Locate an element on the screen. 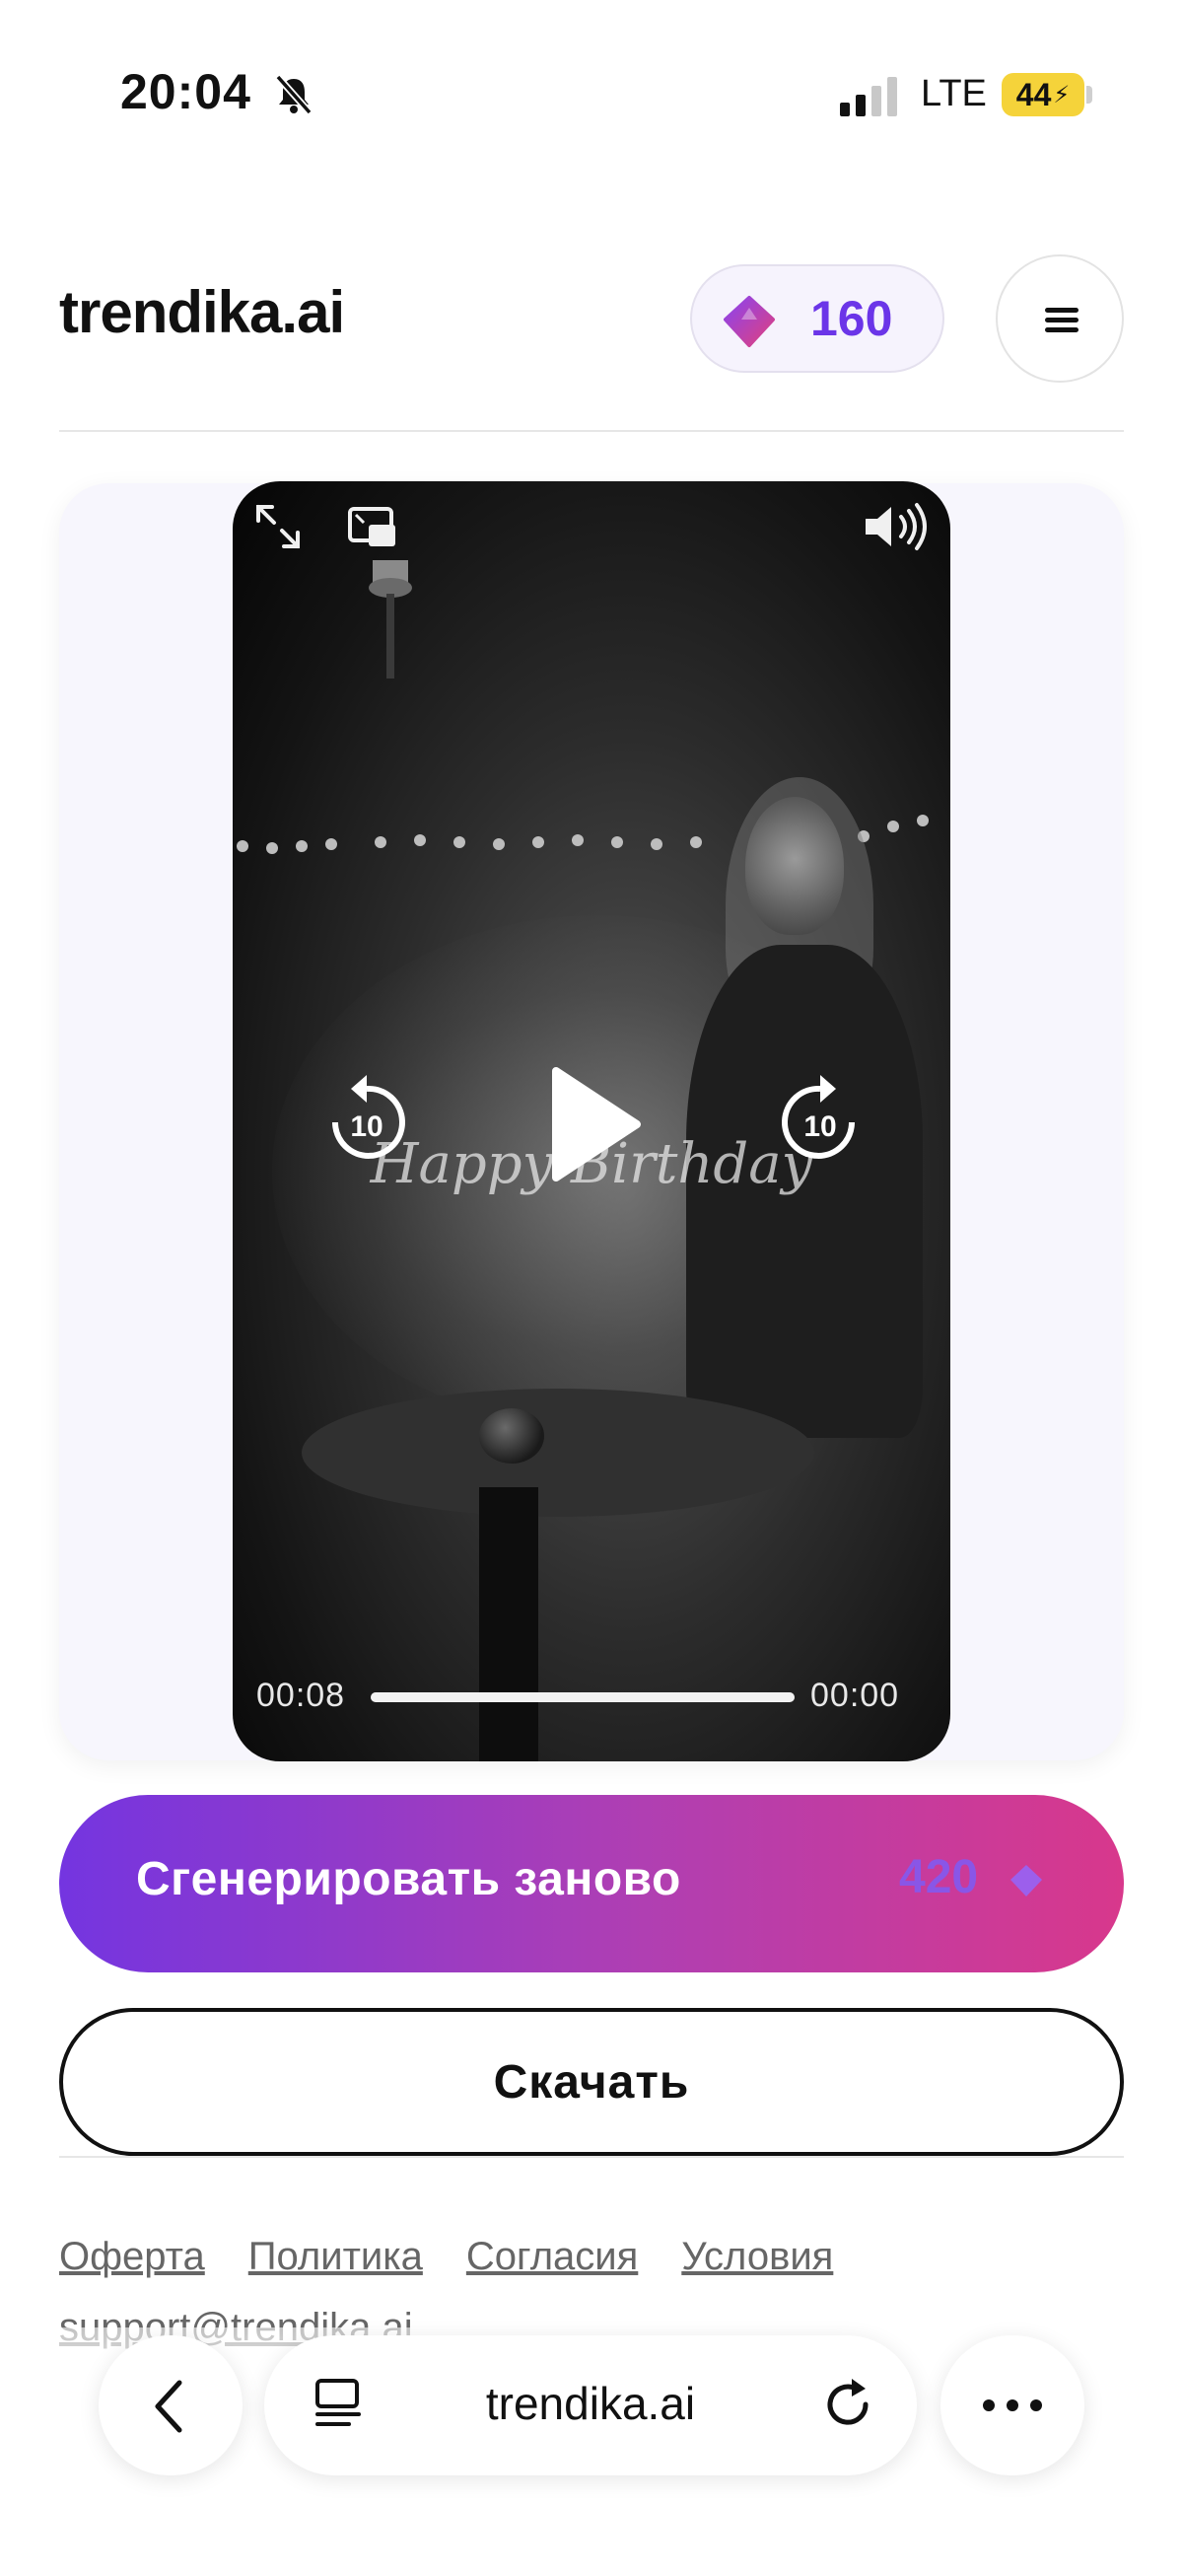 Image resolution: width=1183 pixels, height=2576 pixels. current-time: 00:08 is located at coordinates (301, 1696).